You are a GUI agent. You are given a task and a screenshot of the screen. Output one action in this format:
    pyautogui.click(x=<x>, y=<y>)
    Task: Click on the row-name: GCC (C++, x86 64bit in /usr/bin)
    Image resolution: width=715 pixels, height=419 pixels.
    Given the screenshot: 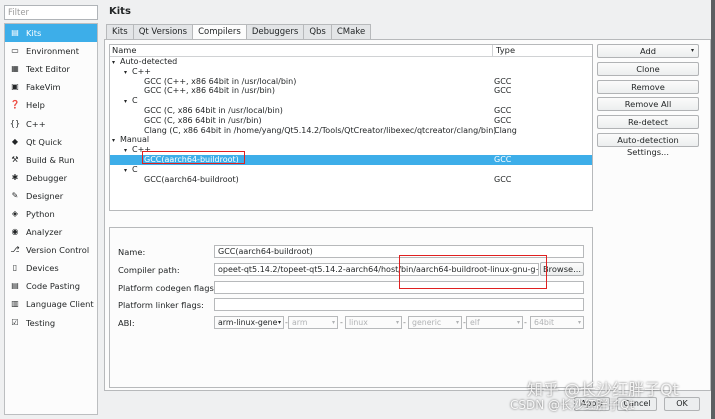 What is the action you would take?
    pyautogui.click(x=209, y=91)
    